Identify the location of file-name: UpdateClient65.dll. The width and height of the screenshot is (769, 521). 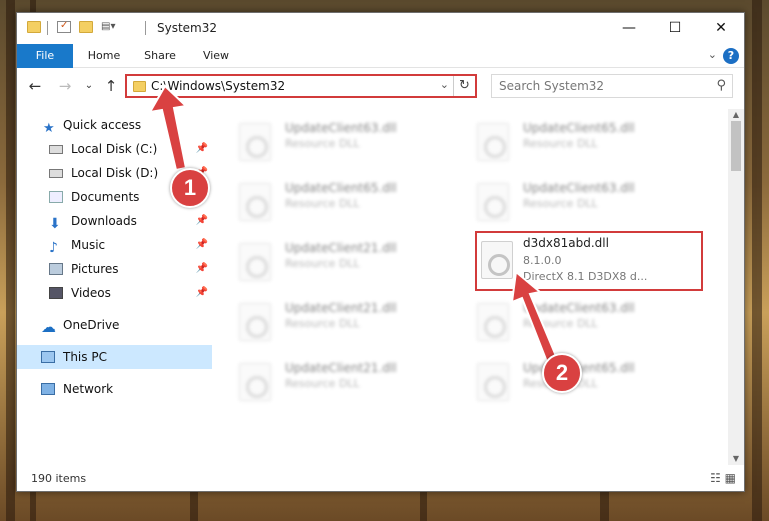
(579, 128).